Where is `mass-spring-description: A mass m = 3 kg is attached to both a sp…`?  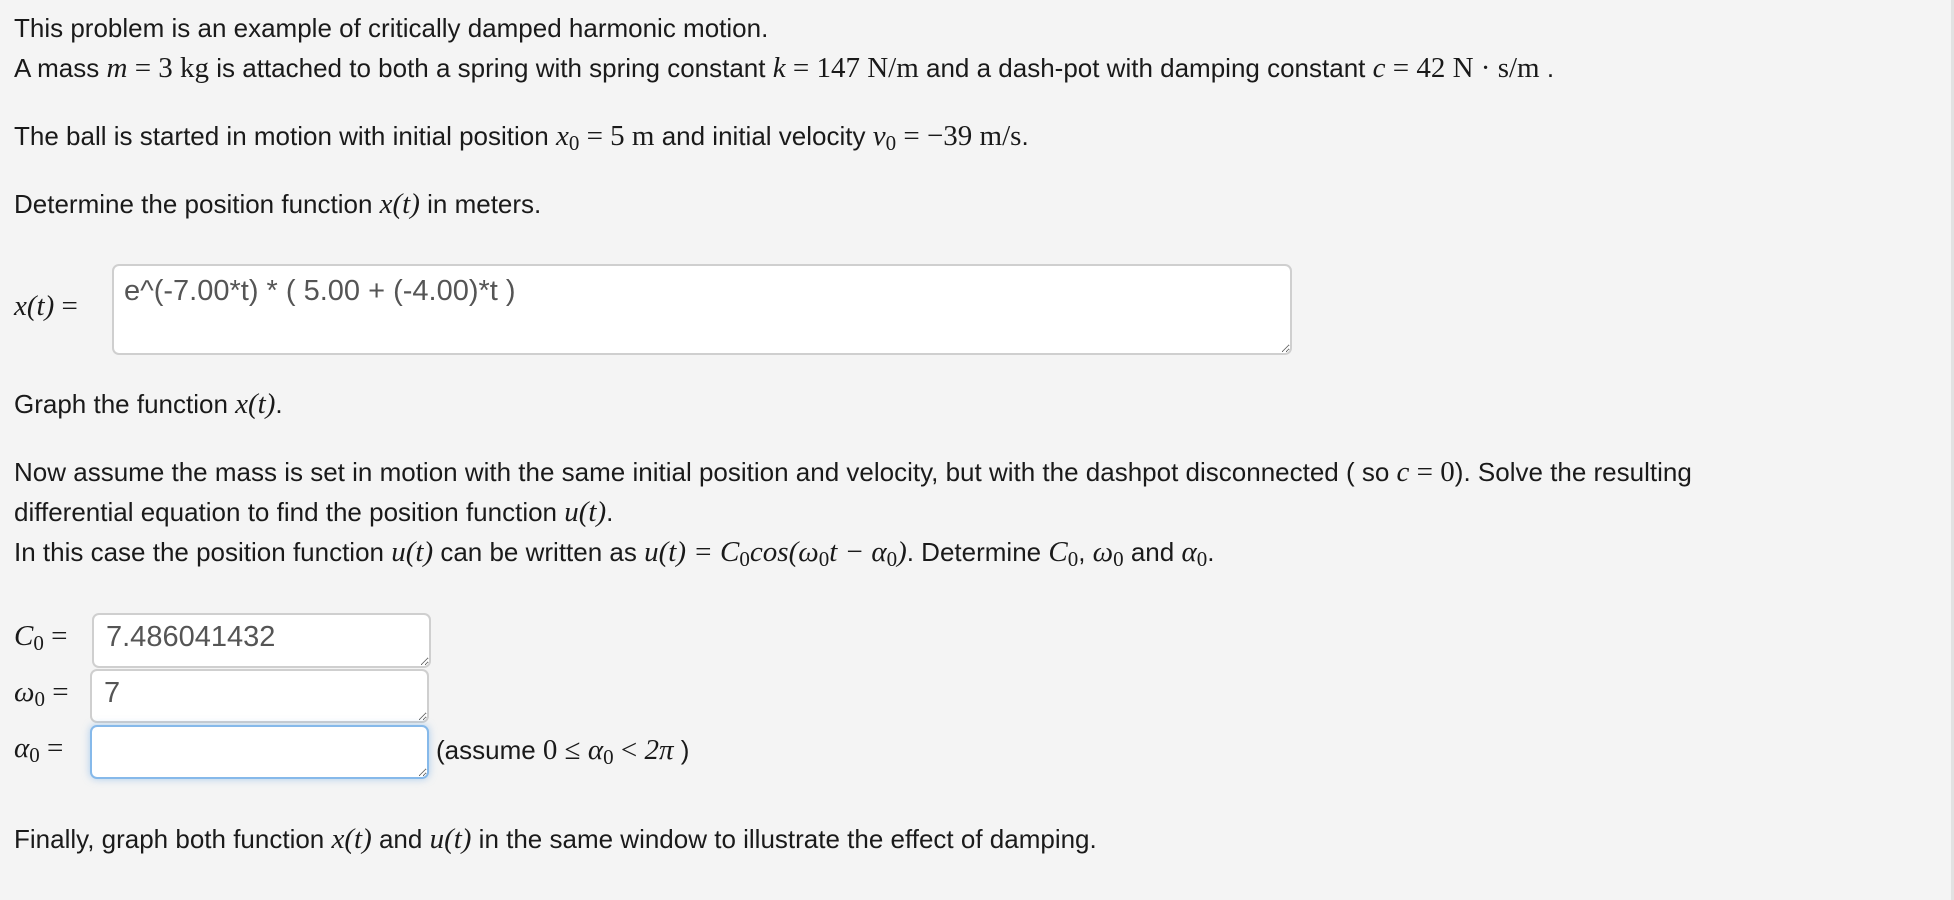
mass-spring-description: A mass m = 3 kg is attached to both a sp… is located at coordinates (784, 68).